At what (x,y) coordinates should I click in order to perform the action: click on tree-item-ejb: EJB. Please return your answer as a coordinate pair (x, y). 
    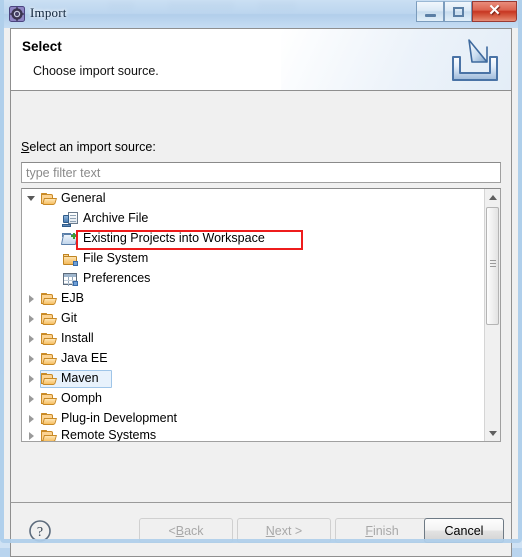
    Looking at the image, I should click on (253, 299).